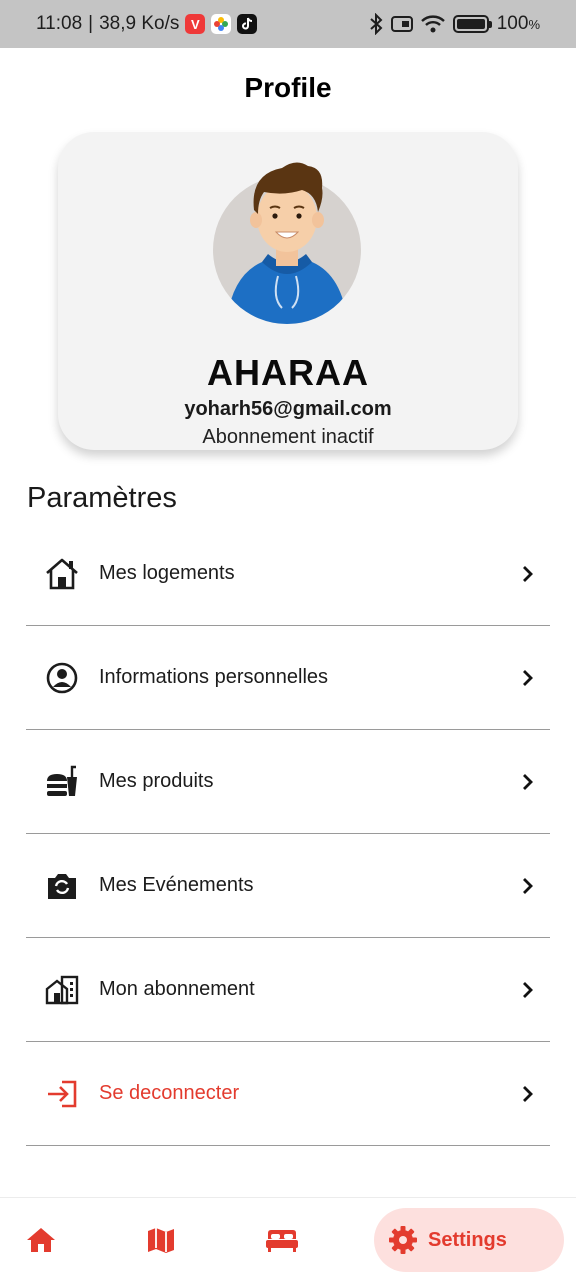 The image size is (576, 1280). What do you see at coordinates (288, 24) in the screenshot?
I see `status-bar: 11:08 | 38,9 Ko/s V 100%` at bounding box center [288, 24].